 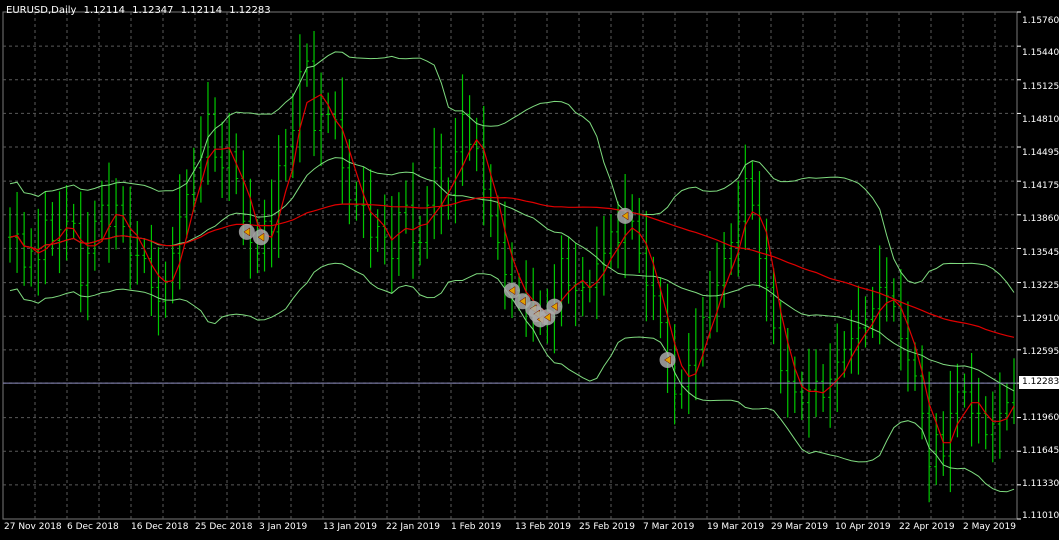 I want to click on price-tick: 1.14495, so click(x=1040, y=153).